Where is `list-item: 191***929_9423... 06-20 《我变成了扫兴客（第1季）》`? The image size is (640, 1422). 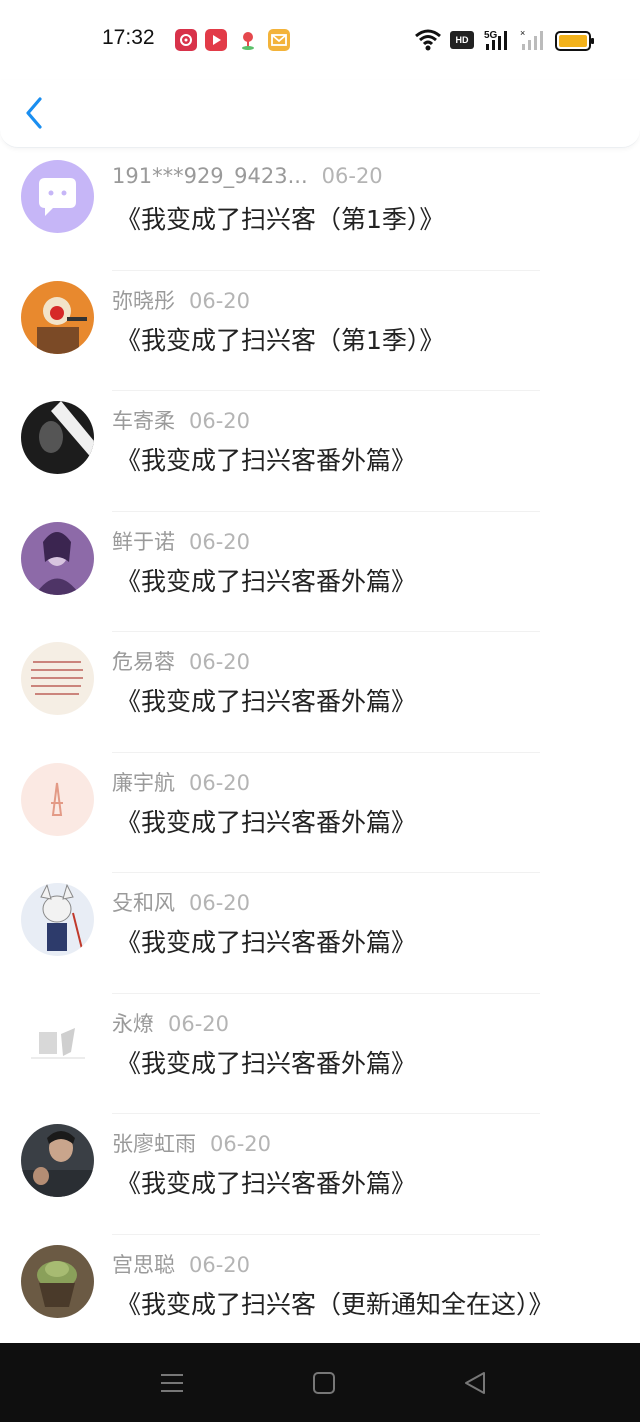
list-item: 191***929_9423... 06-20 《我变成了扫兴客（第1季）》 is located at coordinates (320, 210).